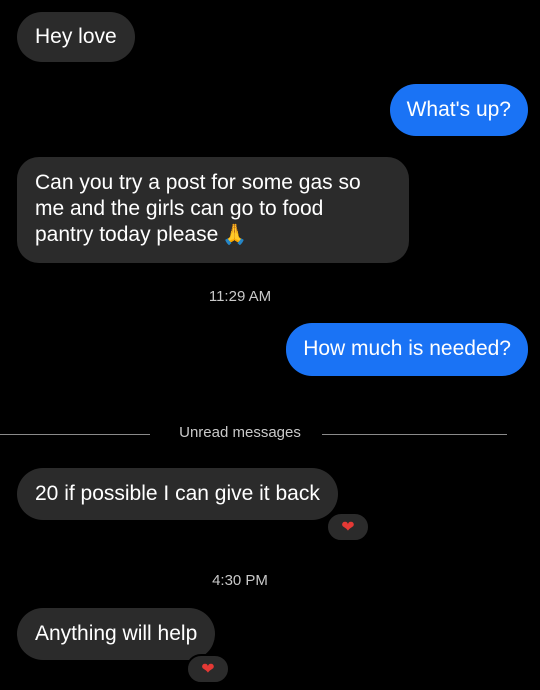  I want to click on message-text: How much is needed?, so click(407, 348).